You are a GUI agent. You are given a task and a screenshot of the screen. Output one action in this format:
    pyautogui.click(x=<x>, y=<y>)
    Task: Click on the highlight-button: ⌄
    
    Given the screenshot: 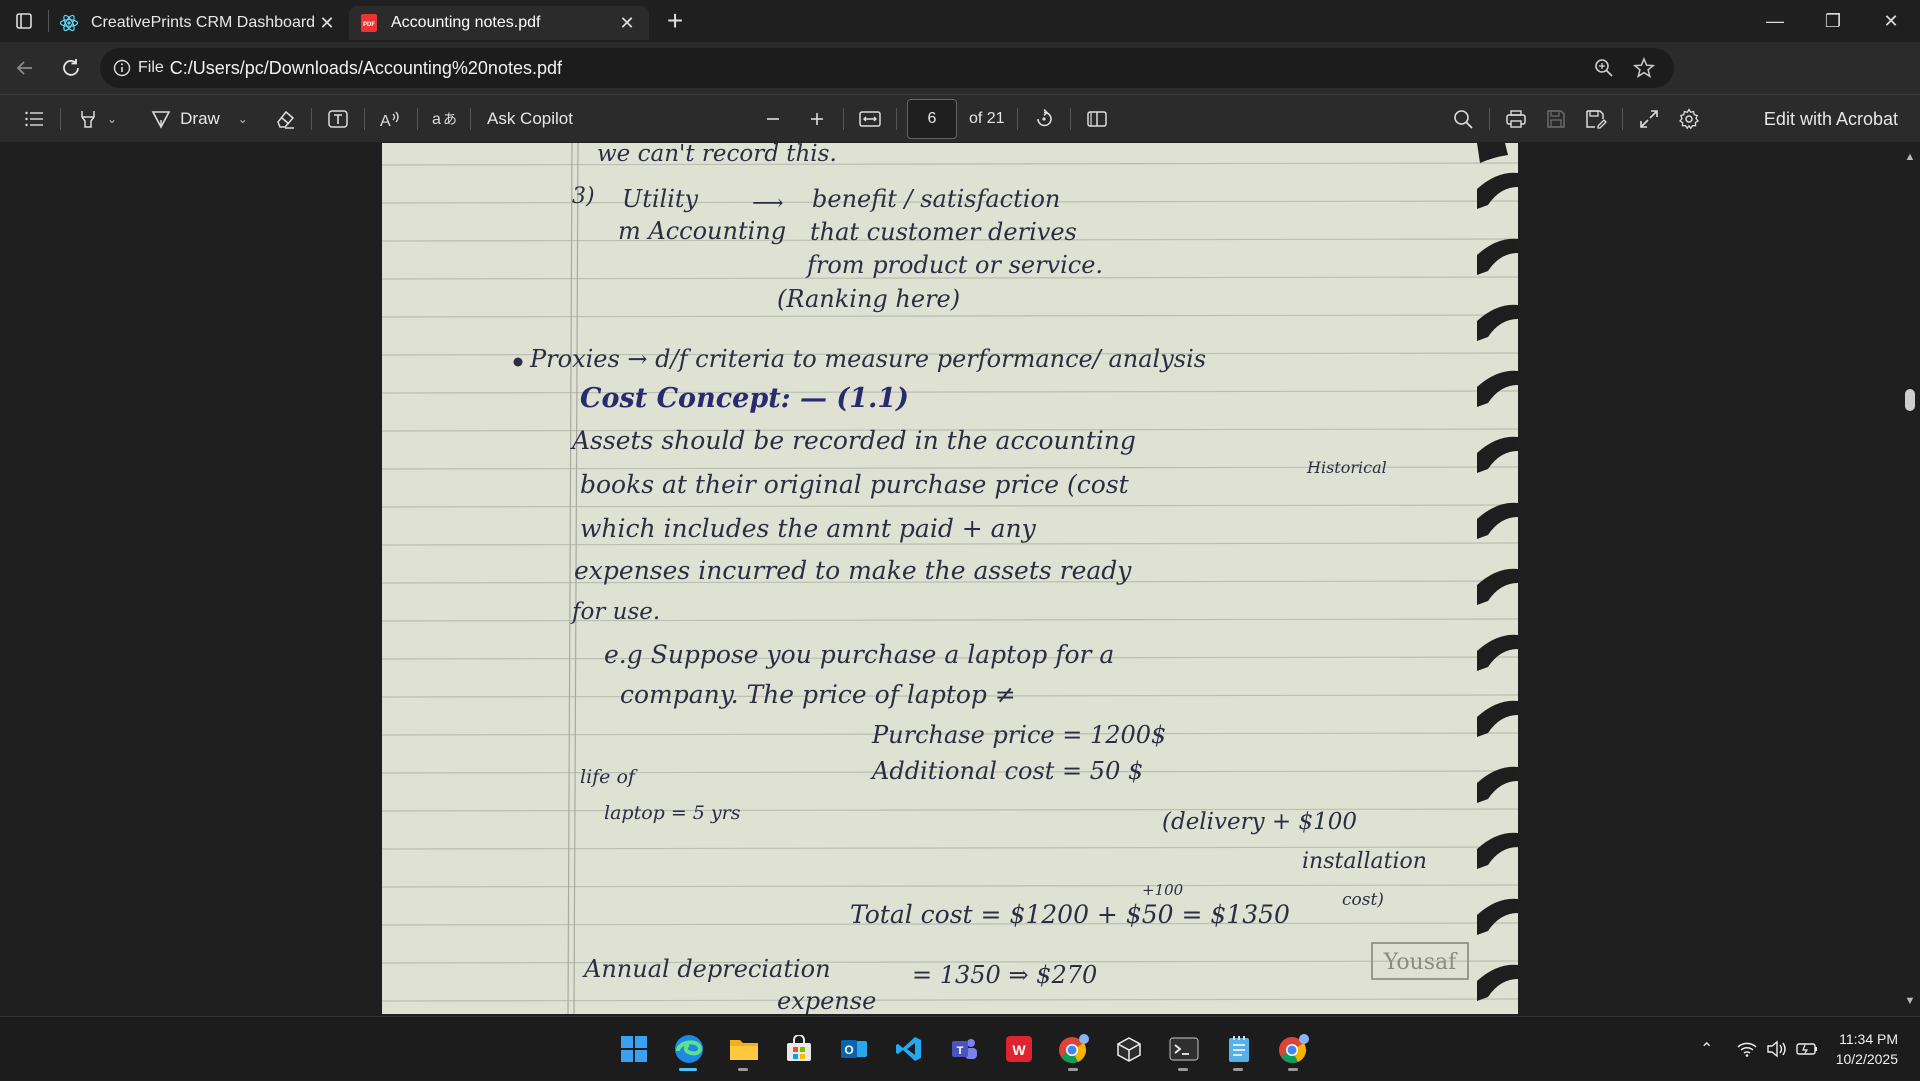 What is the action you would take?
    pyautogui.click(x=97, y=119)
    